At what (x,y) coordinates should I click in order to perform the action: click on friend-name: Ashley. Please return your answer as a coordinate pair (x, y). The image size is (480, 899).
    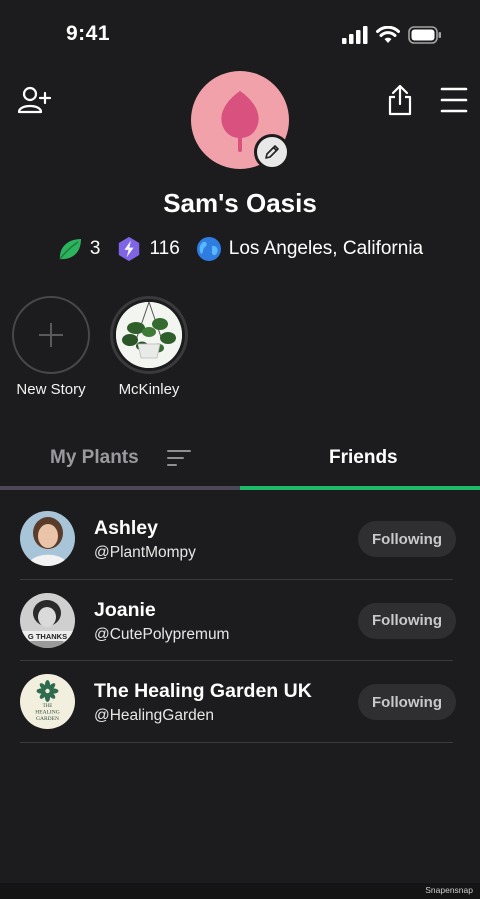
    Looking at the image, I should click on (126, 528).